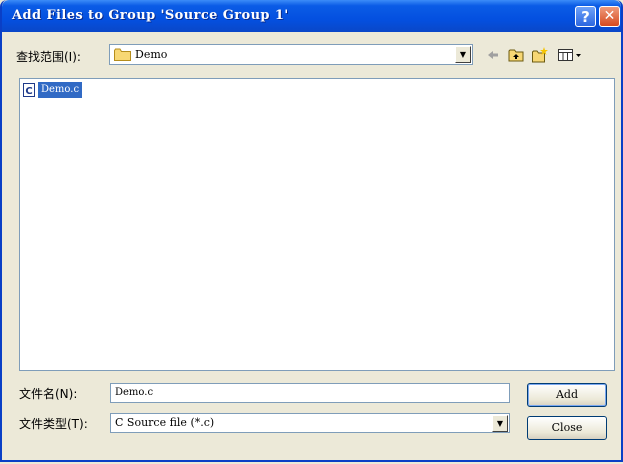  What do you see at coordinates (570, 55) in the screenshot?
I see `view-menu-icon` at bounding box center [570, 55].